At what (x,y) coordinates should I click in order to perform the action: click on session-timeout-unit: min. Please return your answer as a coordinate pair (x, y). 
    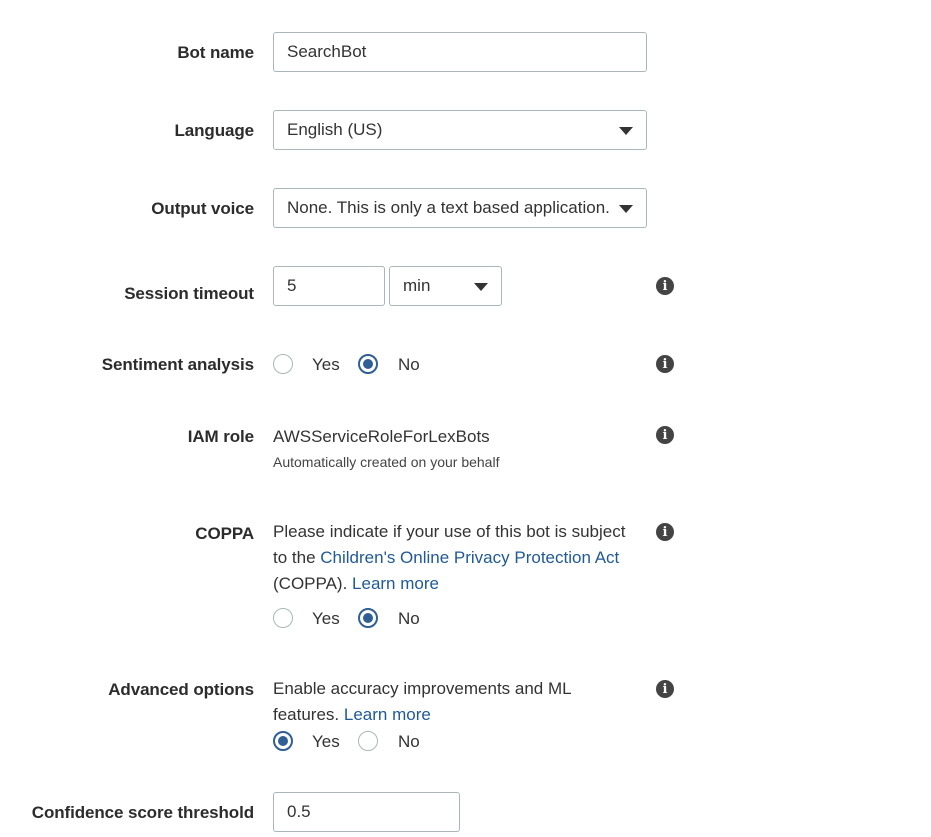
    Looking at the image, I should click on (417, 285).